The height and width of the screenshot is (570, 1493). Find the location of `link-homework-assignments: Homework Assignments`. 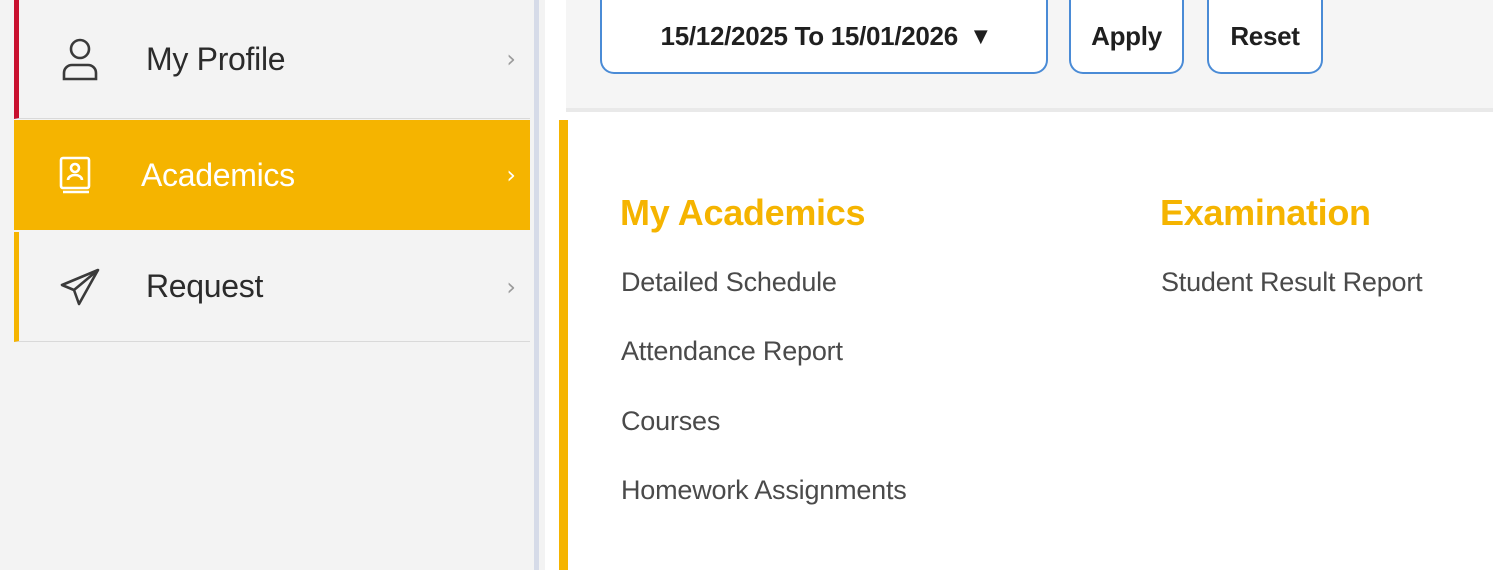

link-homework-assignments: Homework Assignments is located at coordinates (764, 490).